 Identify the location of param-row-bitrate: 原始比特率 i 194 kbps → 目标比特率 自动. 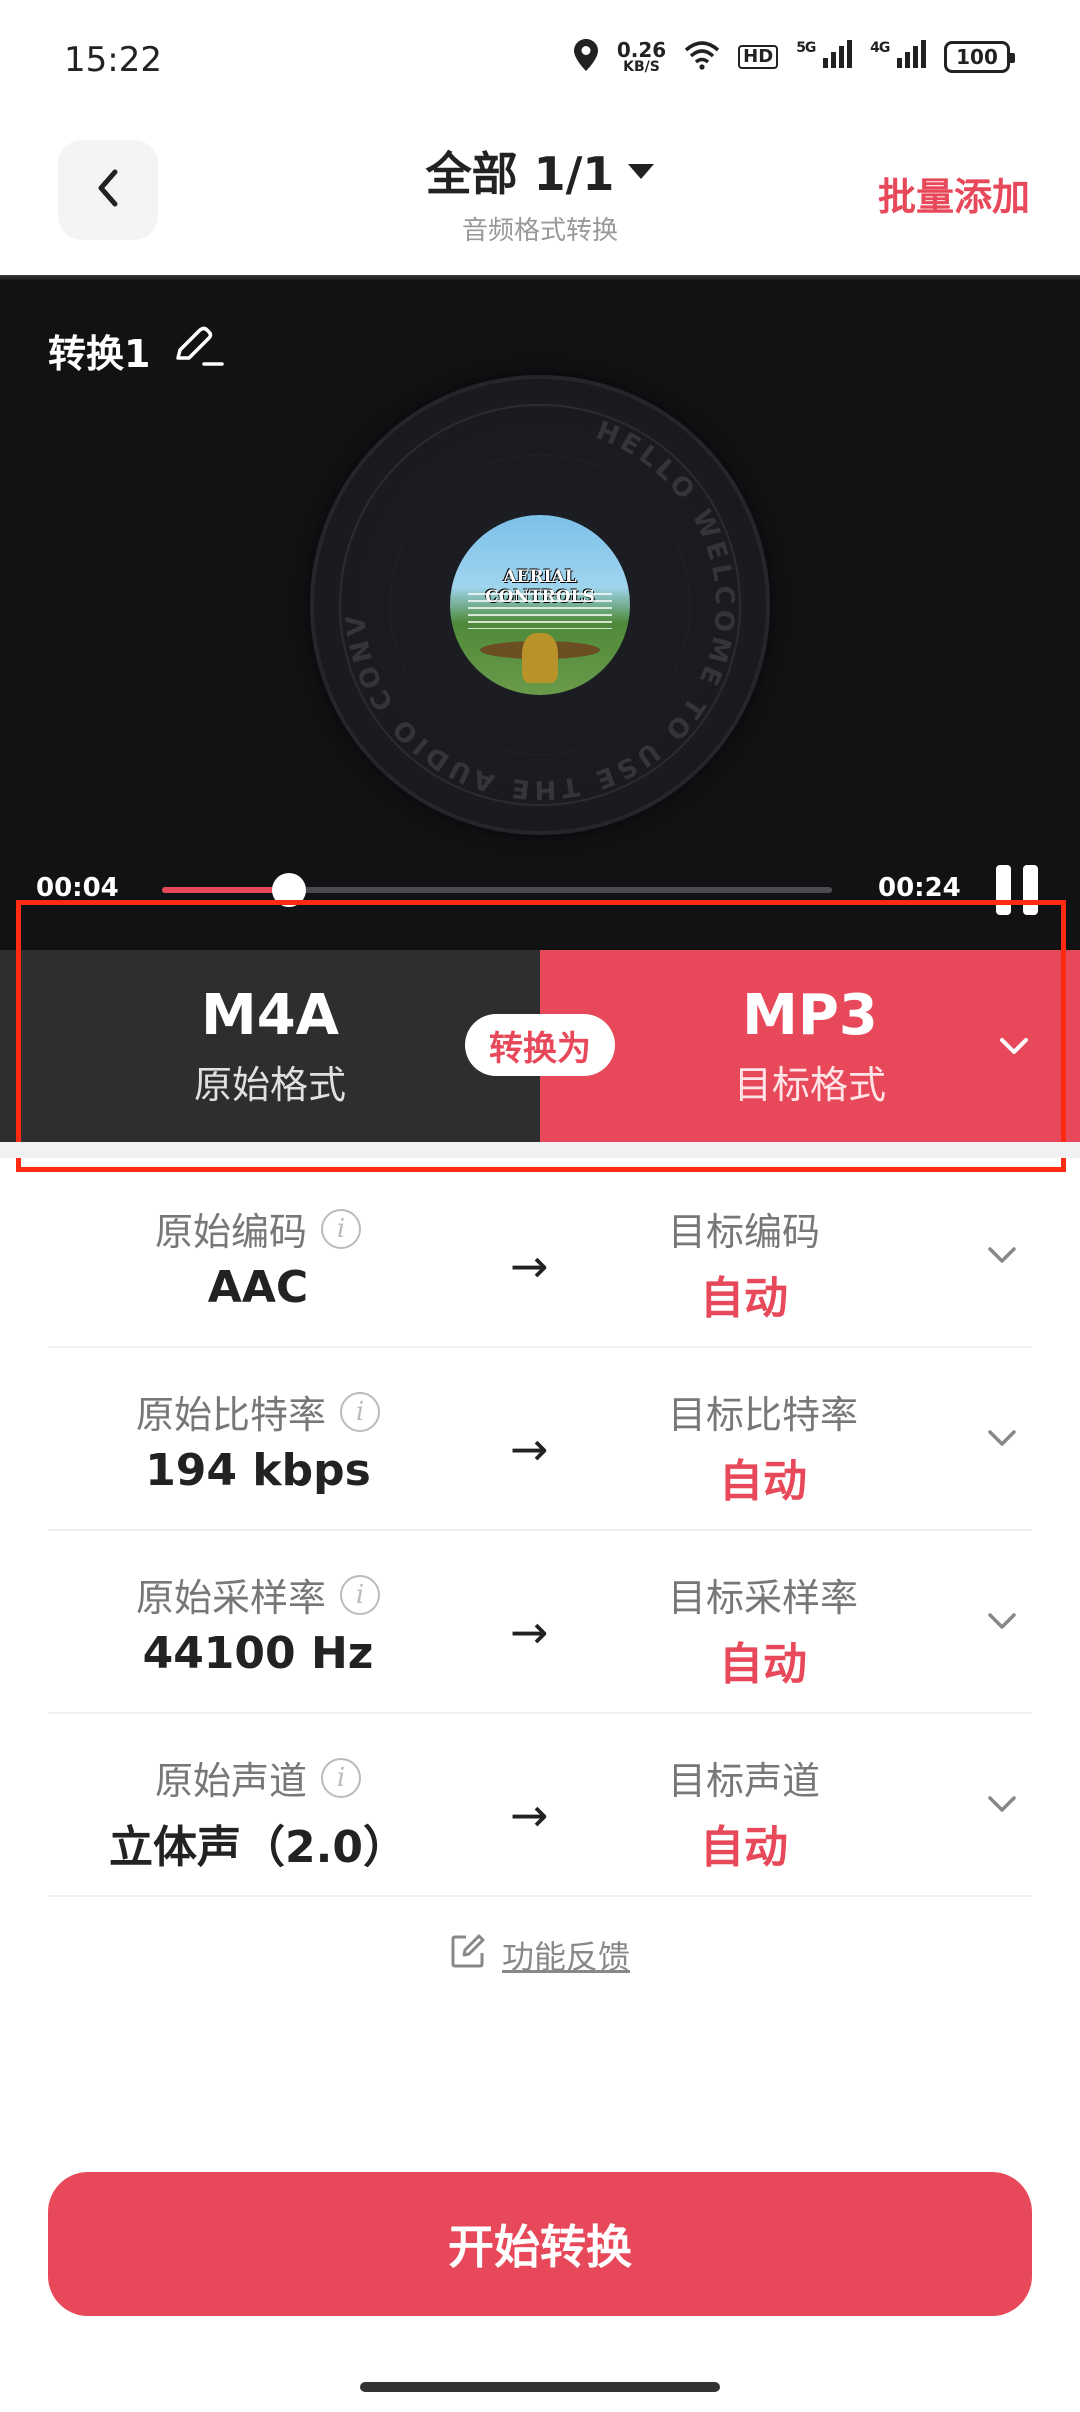
(540, 1439).